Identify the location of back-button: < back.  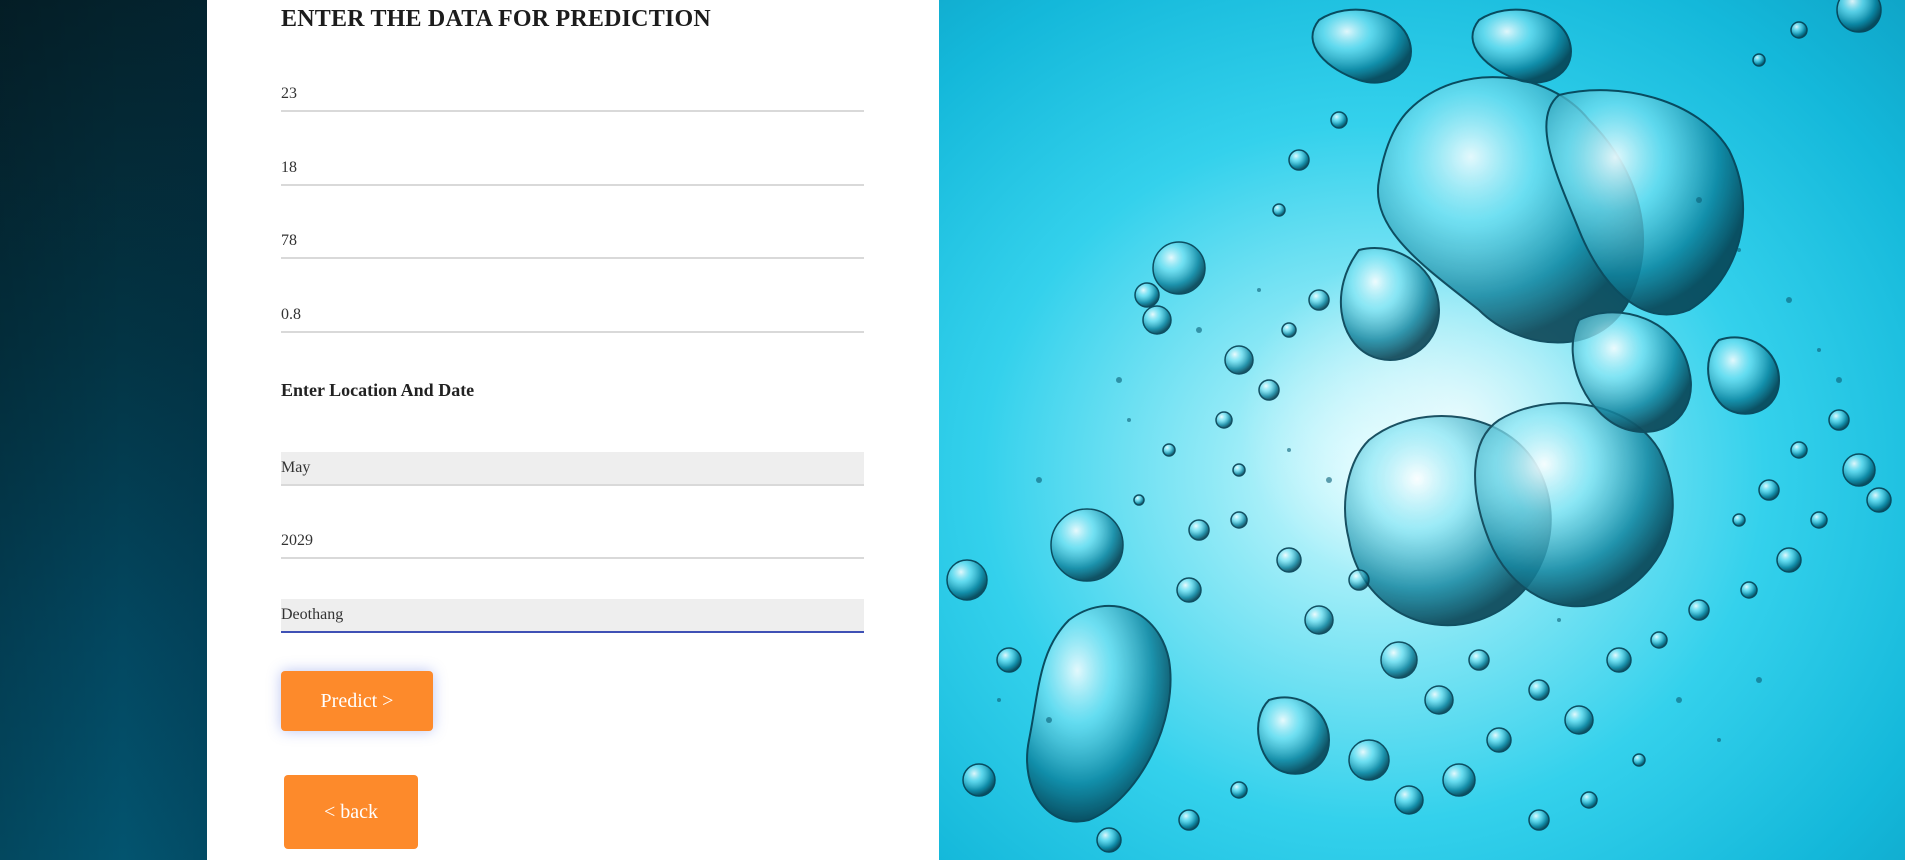
(351, 812).